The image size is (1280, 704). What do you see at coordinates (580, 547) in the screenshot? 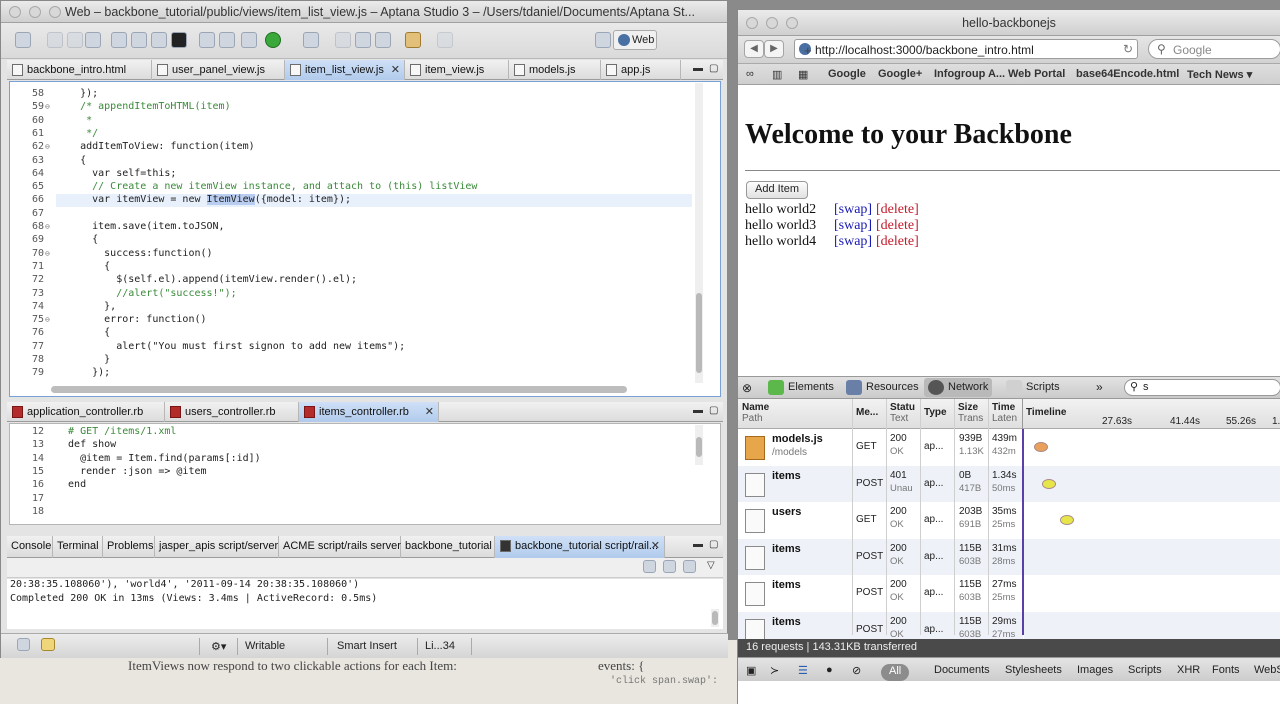
I see `console-tab: backbone_tutorial script/rail... ✕` at bounding box center [580, 547].